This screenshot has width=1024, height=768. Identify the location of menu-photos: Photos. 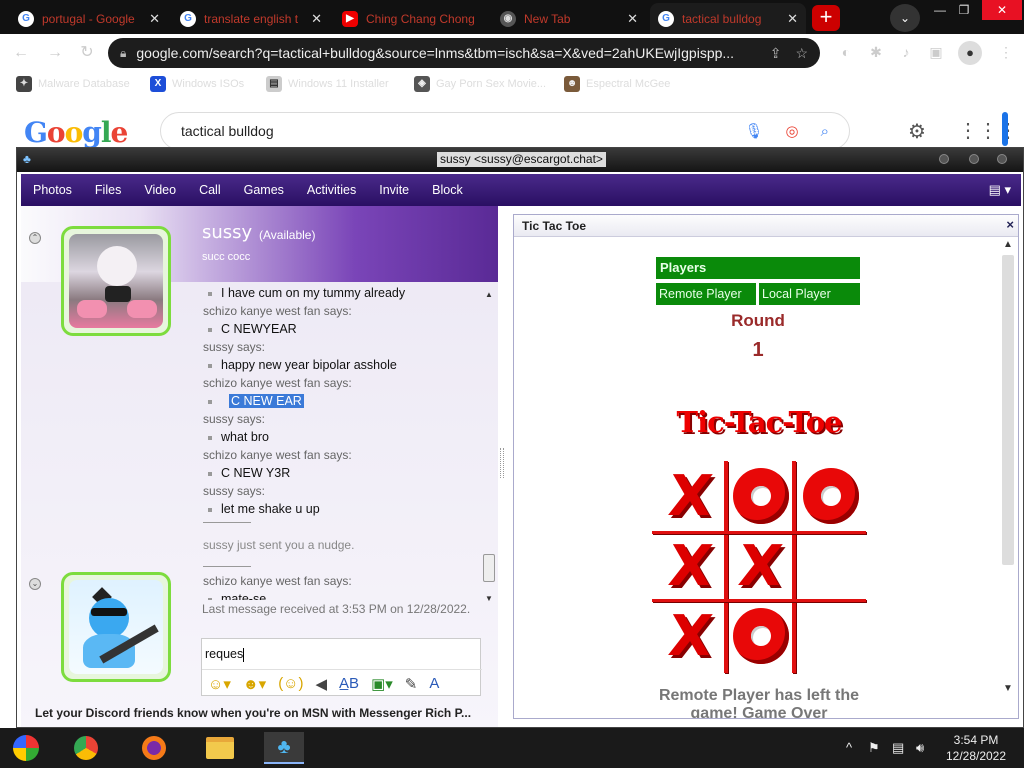
(52, 190).